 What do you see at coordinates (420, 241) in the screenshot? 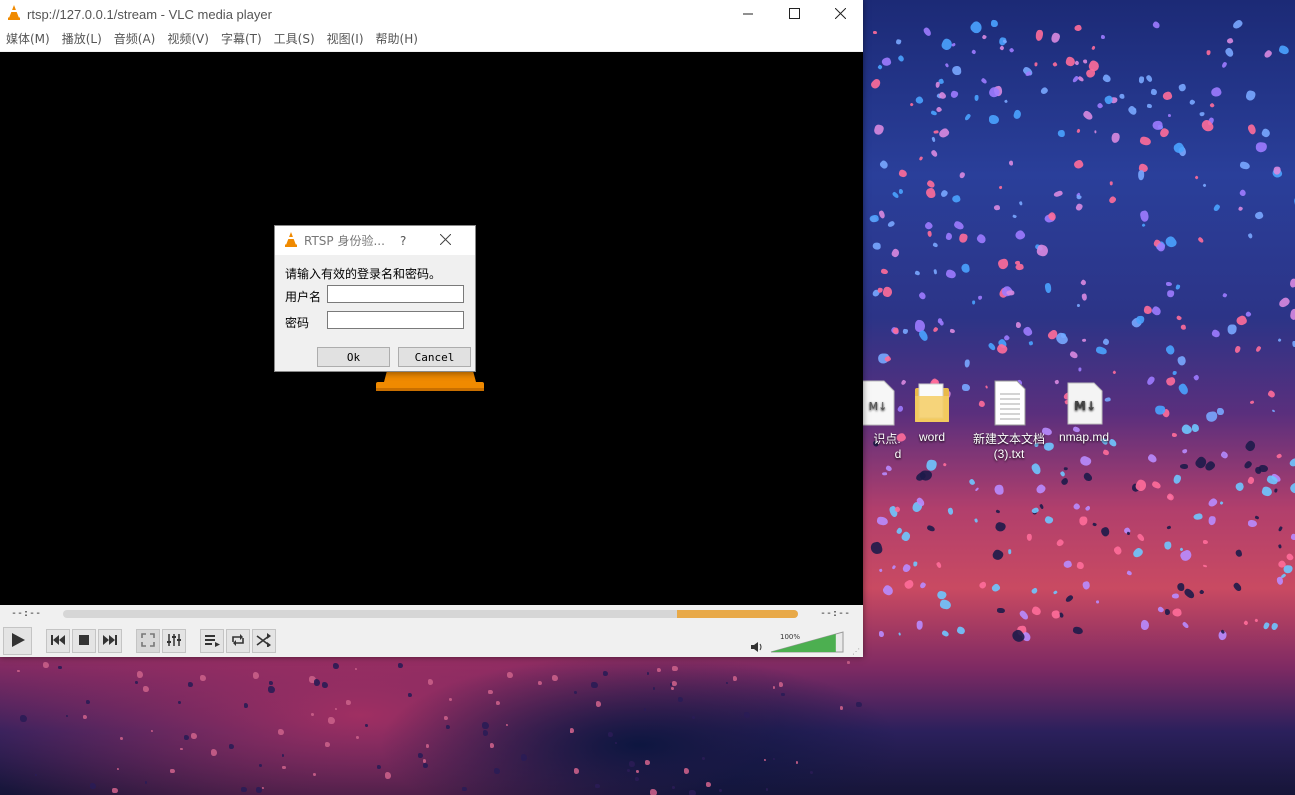
I see `help-button: ?` at bounding box center [420, 241].